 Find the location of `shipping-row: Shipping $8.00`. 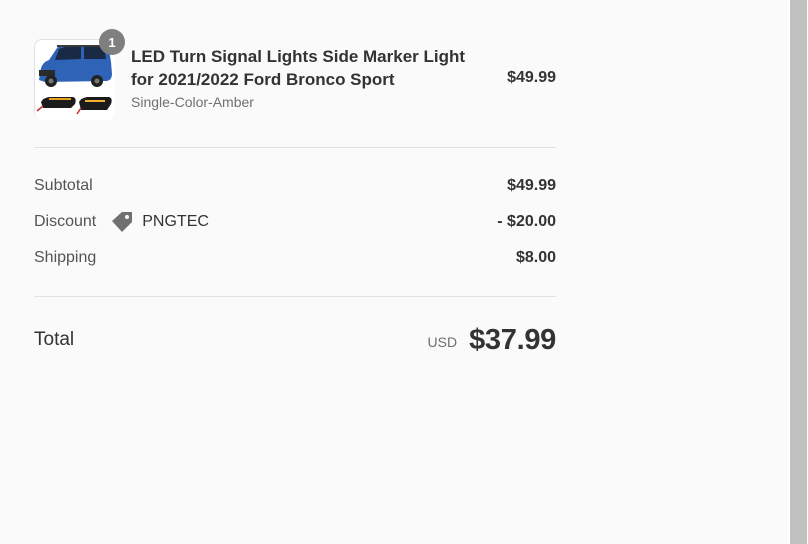

shipping-row: Shipping $8.00 is located at coordinates (295, 258).